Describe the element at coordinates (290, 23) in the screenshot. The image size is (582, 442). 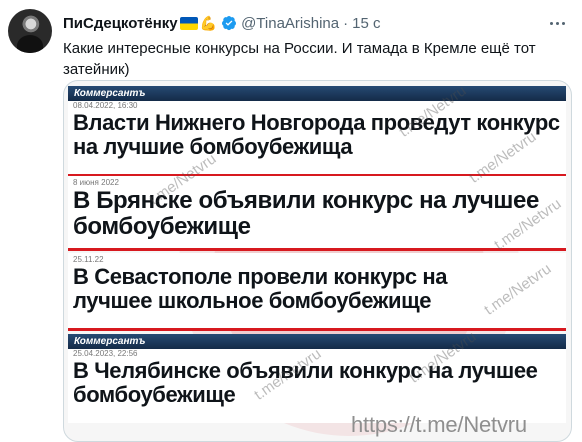
I see `author-handle: @TinaArishina` at that location.